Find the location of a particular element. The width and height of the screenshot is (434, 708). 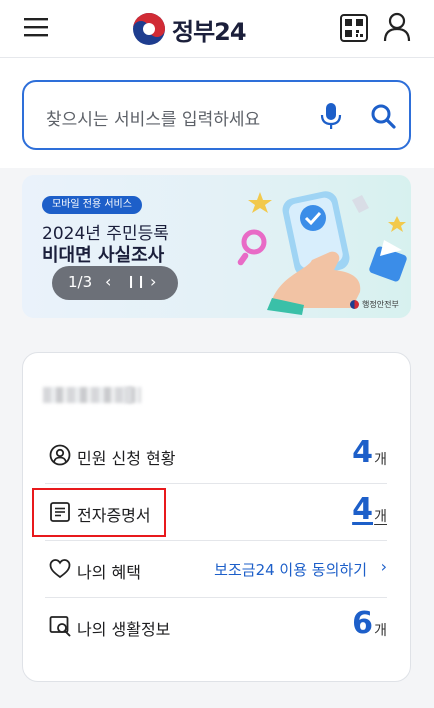

pause-button: ❙❙ is located at coordinates (136, 281).